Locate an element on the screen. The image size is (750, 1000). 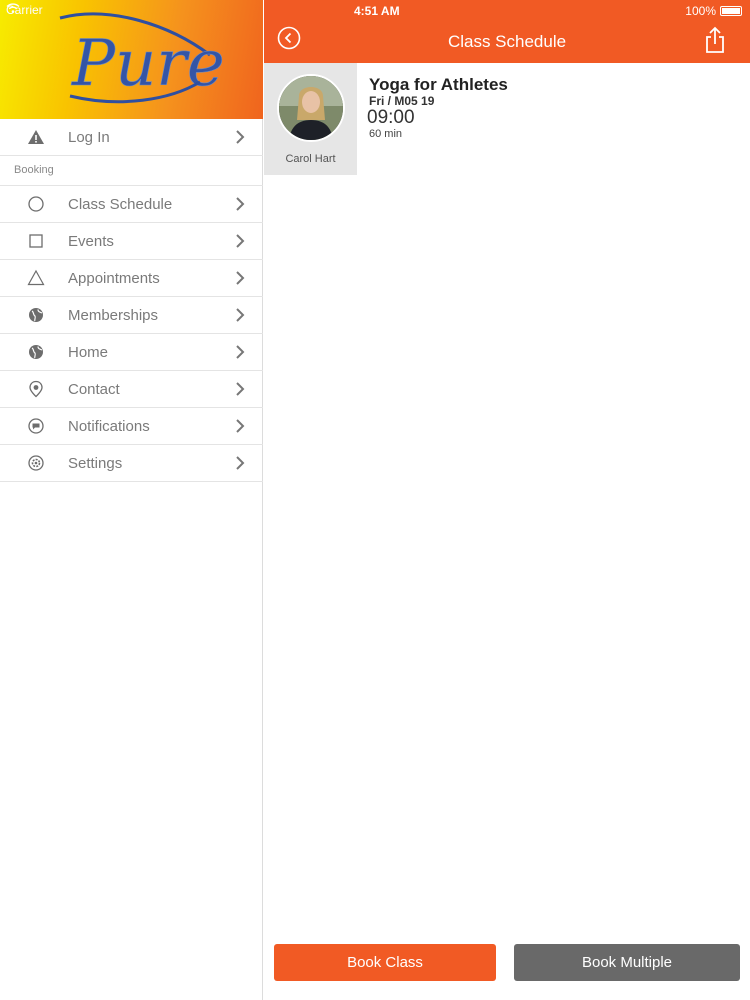
book-class-button: Book Class is located at coordinates (385, 962).